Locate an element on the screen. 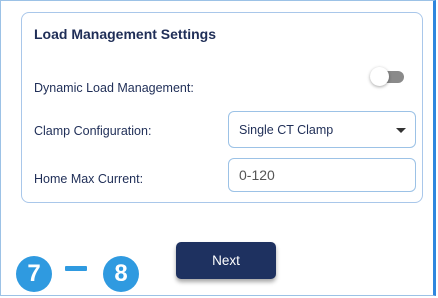  chevron-down-icon is located at coordinates (401, 130).